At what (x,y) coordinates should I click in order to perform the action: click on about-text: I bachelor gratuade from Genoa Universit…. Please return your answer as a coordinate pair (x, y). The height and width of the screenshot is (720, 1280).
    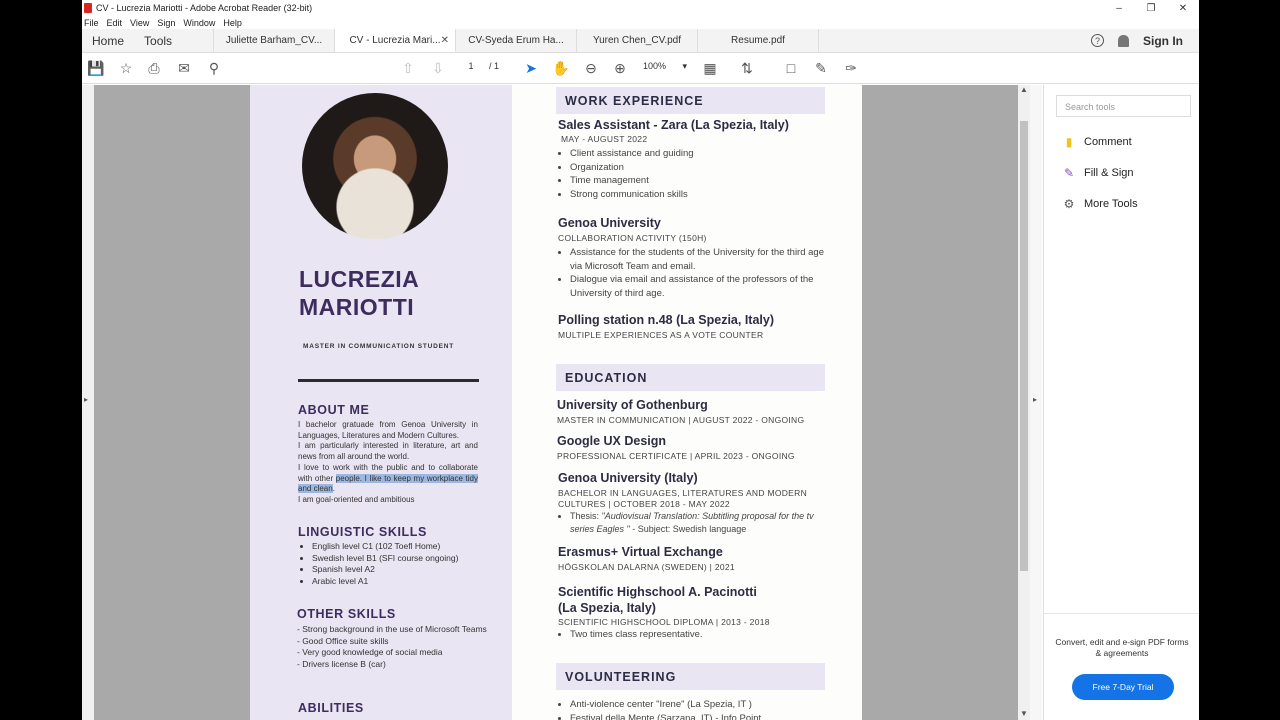
    Looking at the image, I should click on (388, 463).